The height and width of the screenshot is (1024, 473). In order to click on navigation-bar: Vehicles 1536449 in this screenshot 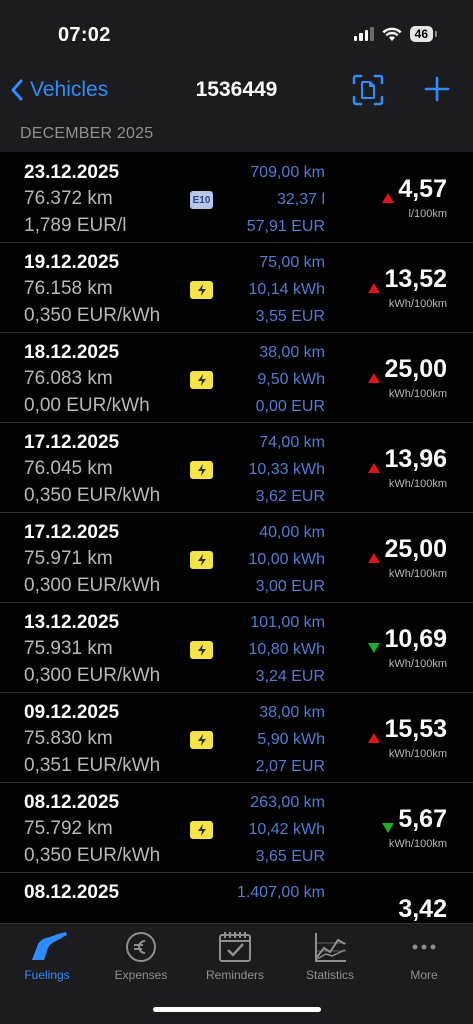, I will do `click(236, 91)`.